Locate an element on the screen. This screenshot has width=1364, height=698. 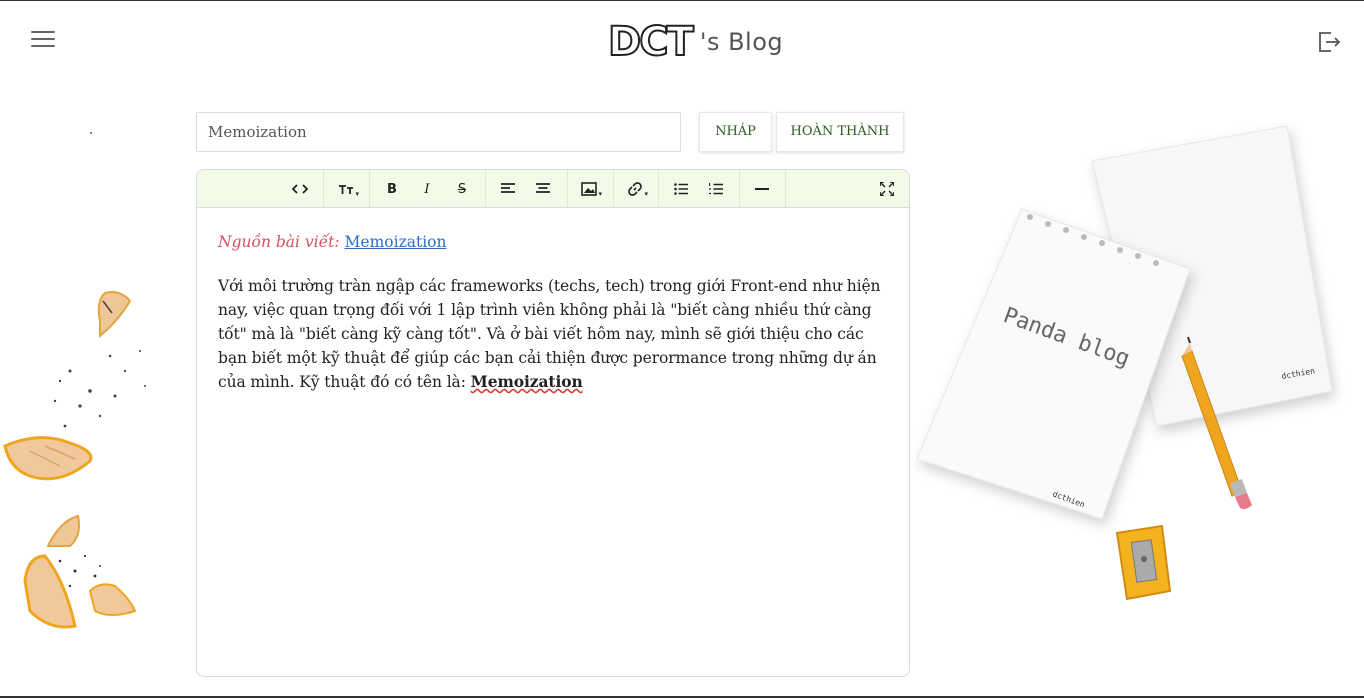
post-title-input is located at coordinates (438, 132).